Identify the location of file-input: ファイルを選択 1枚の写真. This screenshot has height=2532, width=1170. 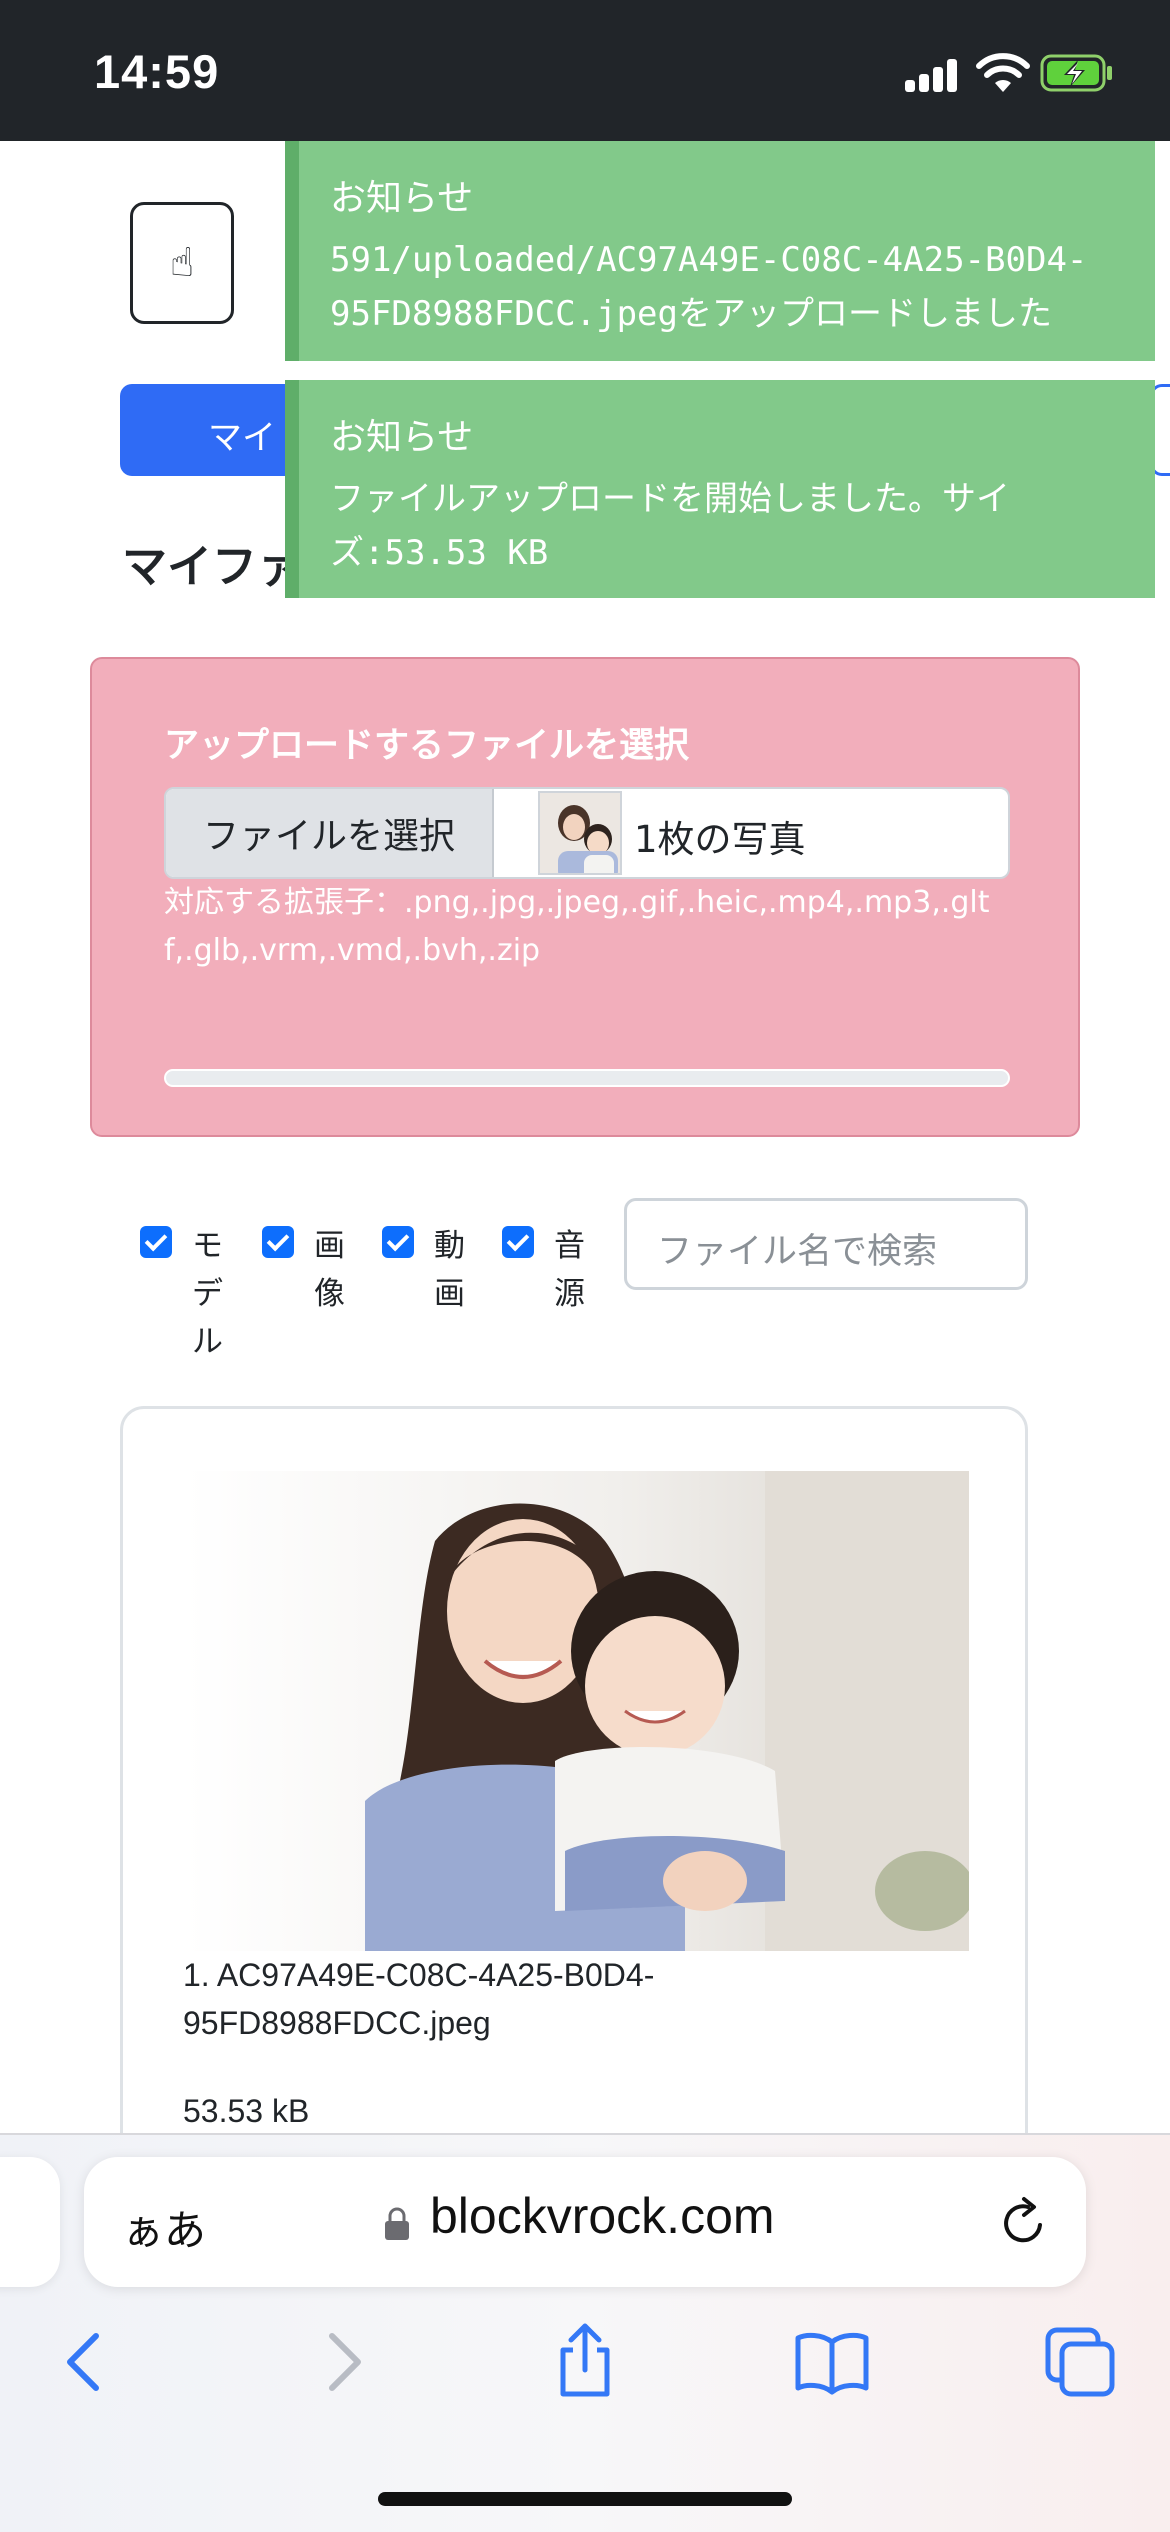
(587, 833).